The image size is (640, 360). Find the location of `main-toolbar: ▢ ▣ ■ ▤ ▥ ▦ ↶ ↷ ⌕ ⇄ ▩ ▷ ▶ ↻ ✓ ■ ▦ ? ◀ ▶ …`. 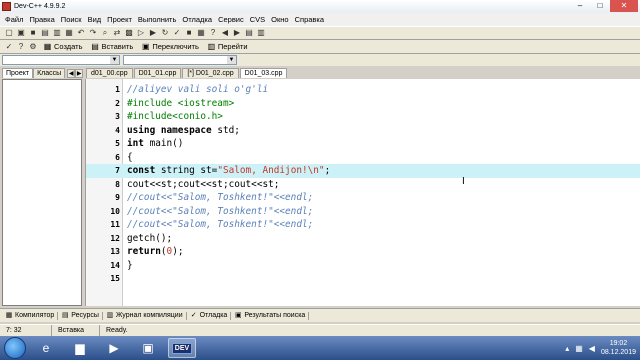

main-toolbar: ▢ ▣ ■ ▤ ▥ ▦ ↶ ↷ ⌕ ⇄ ▩ ▷ ▶ ↻ ✓ ■ ▦ ? ◀ ▶ … is located at coordinates (320, 33).